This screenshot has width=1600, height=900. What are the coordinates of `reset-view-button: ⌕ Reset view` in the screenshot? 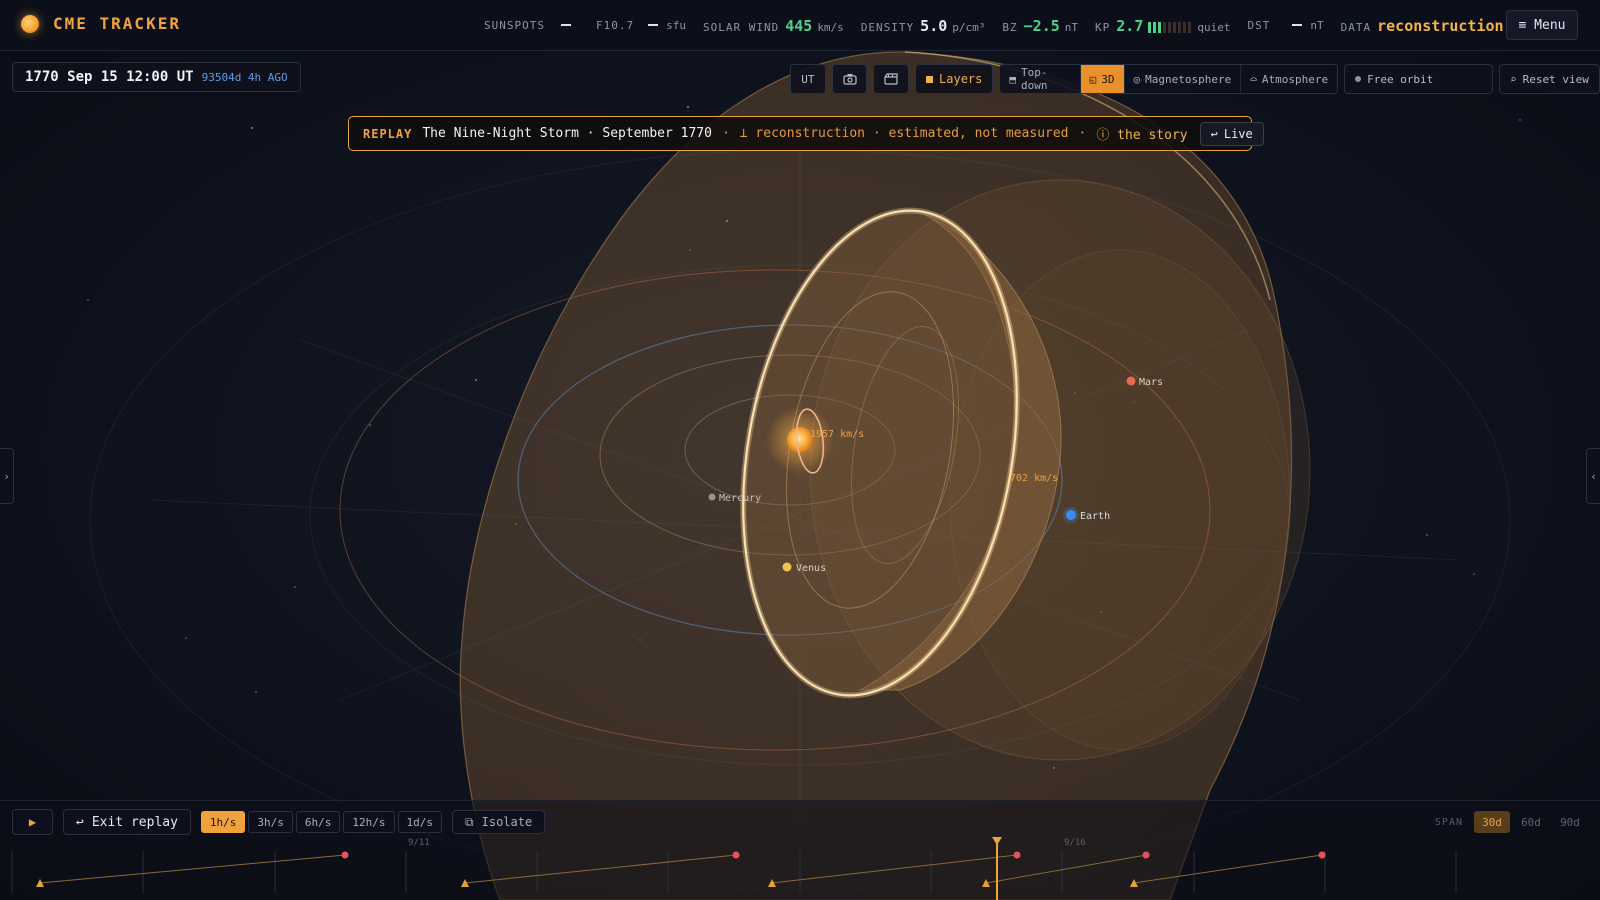 It's located at (1549, 79).